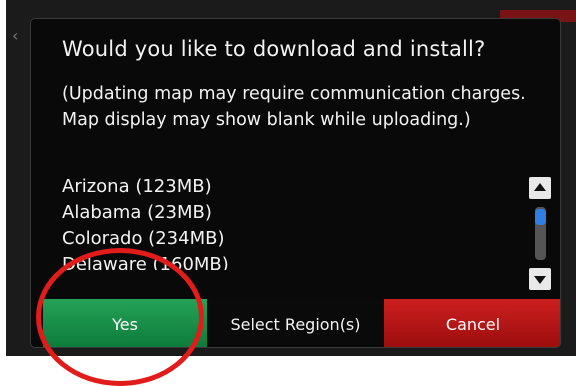 Image resolution: width=576 pixels, height=386 pixels. I want to click on cancel-button: Cancel, so click(472, 323).